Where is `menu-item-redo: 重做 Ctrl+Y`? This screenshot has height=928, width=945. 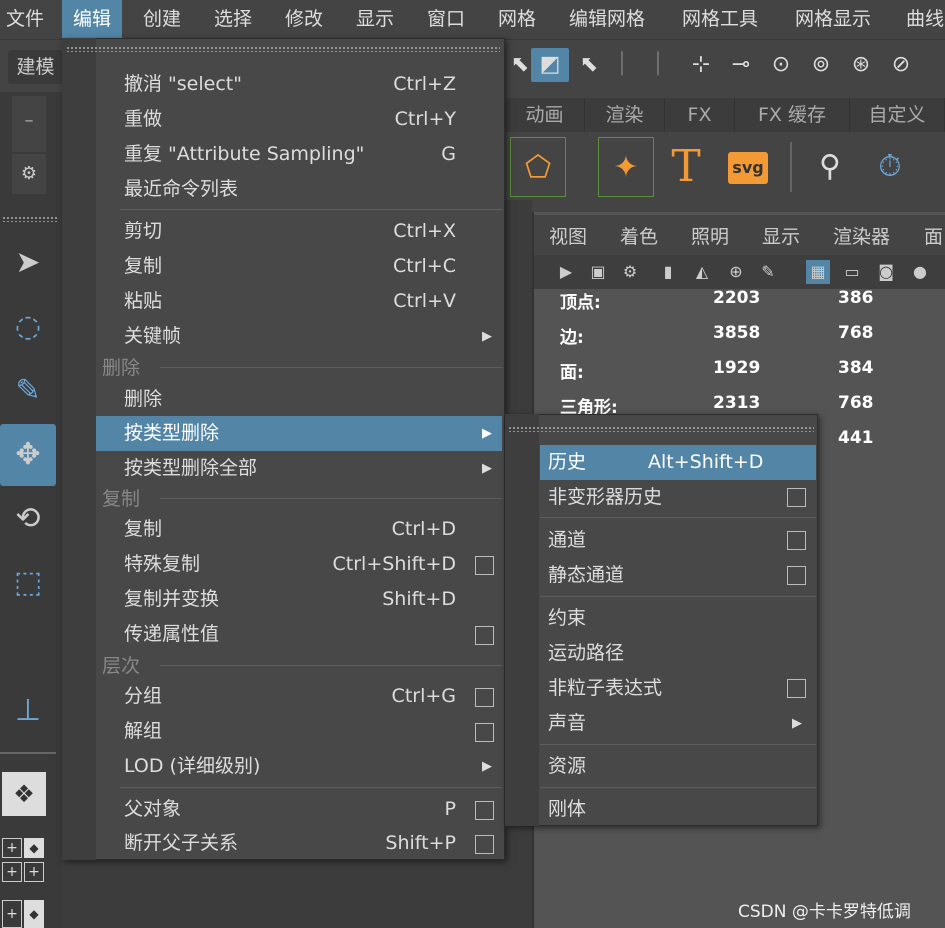 menu-item-redo: 重做 Ctrl+Y is located at coordinates (299, 119).